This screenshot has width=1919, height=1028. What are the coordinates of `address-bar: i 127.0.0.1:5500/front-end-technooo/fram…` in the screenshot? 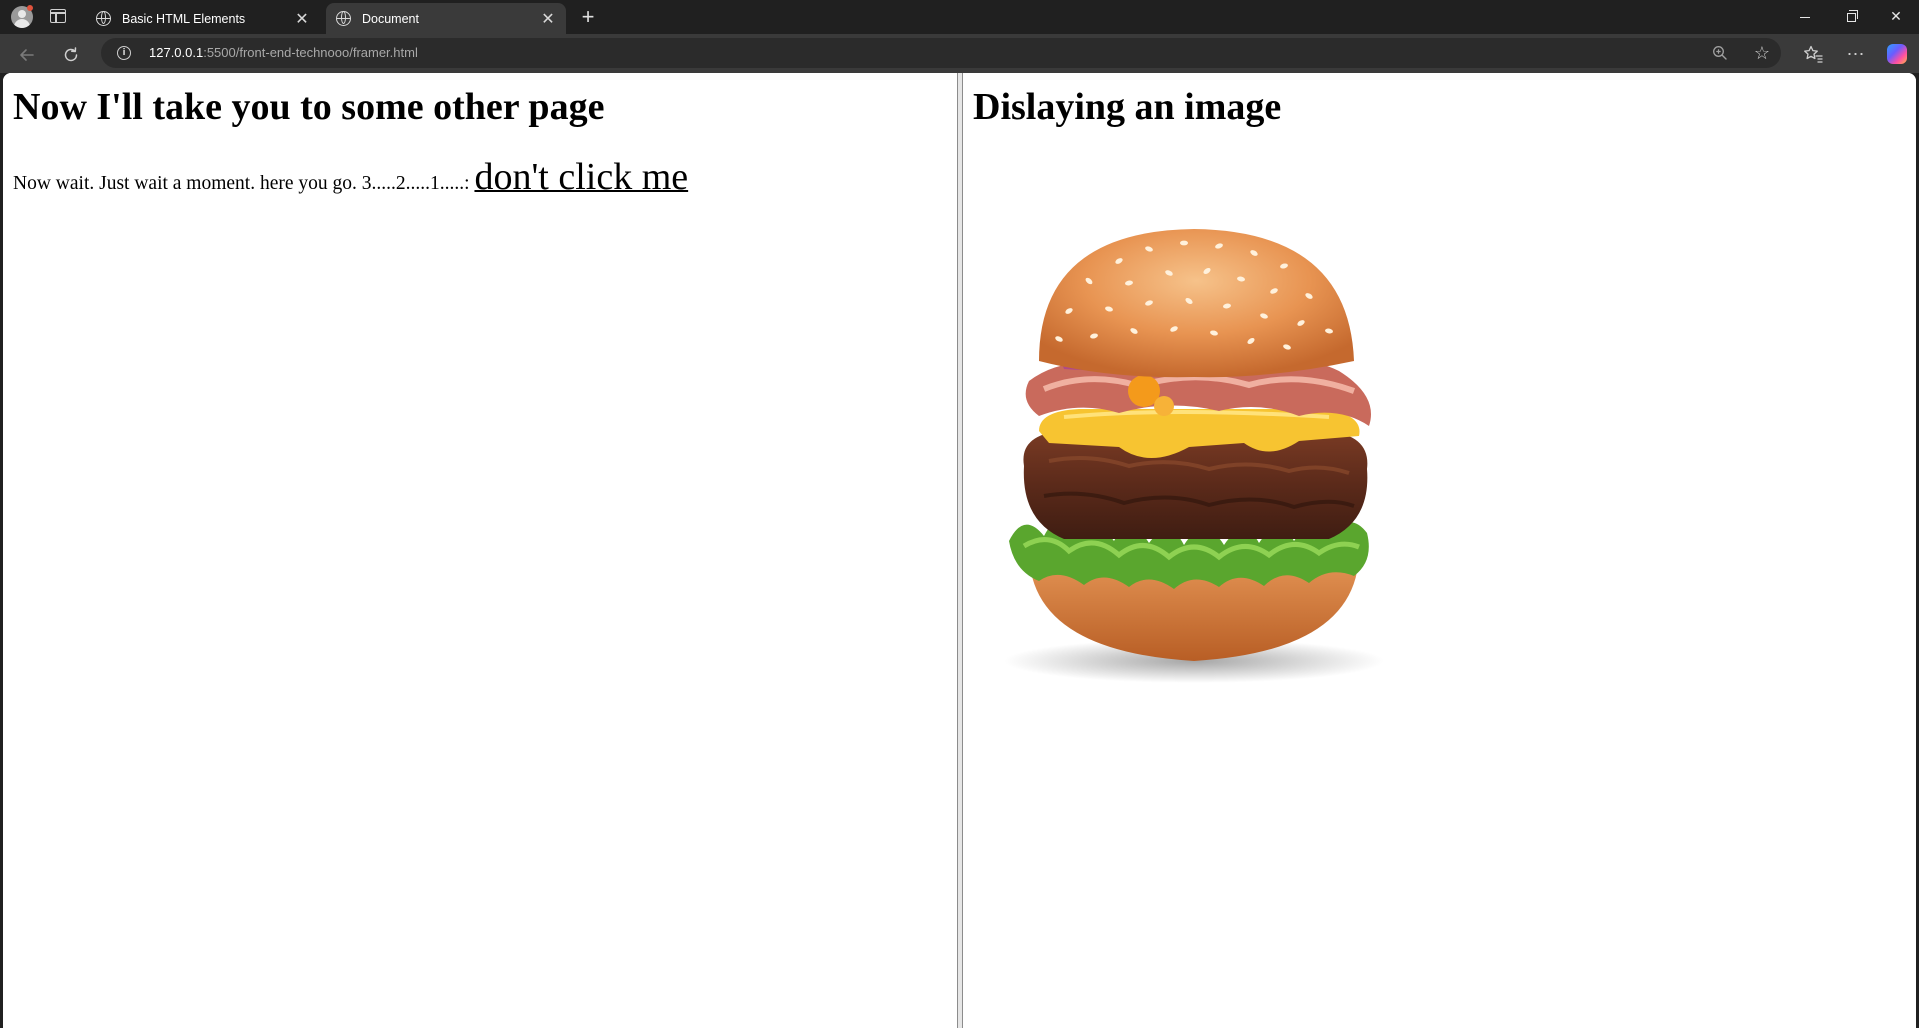 It's located at (941, 53).